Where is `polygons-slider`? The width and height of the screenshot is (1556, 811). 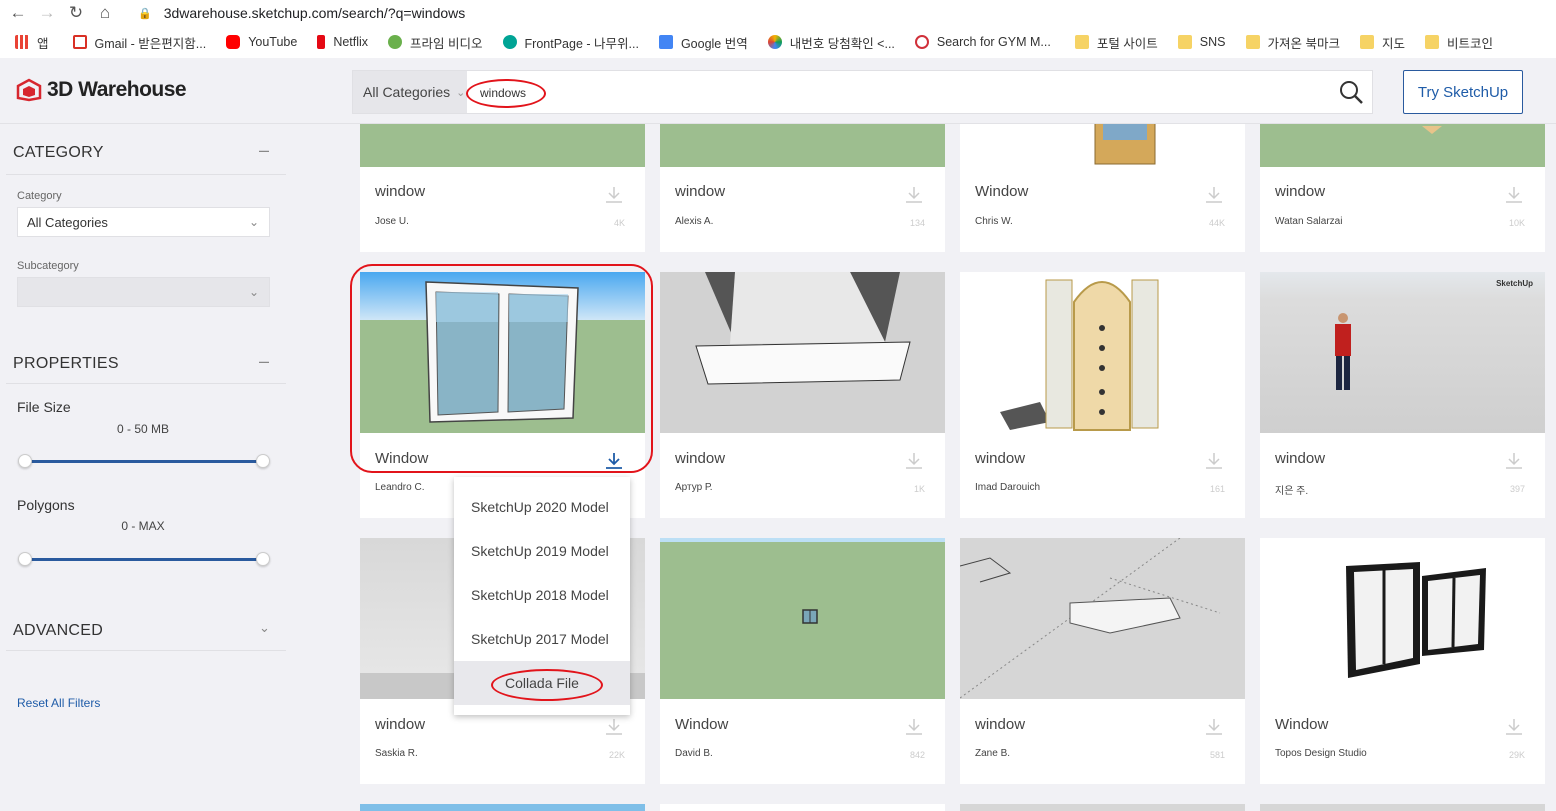
polygons-slider is located at coordinates (144, 559).